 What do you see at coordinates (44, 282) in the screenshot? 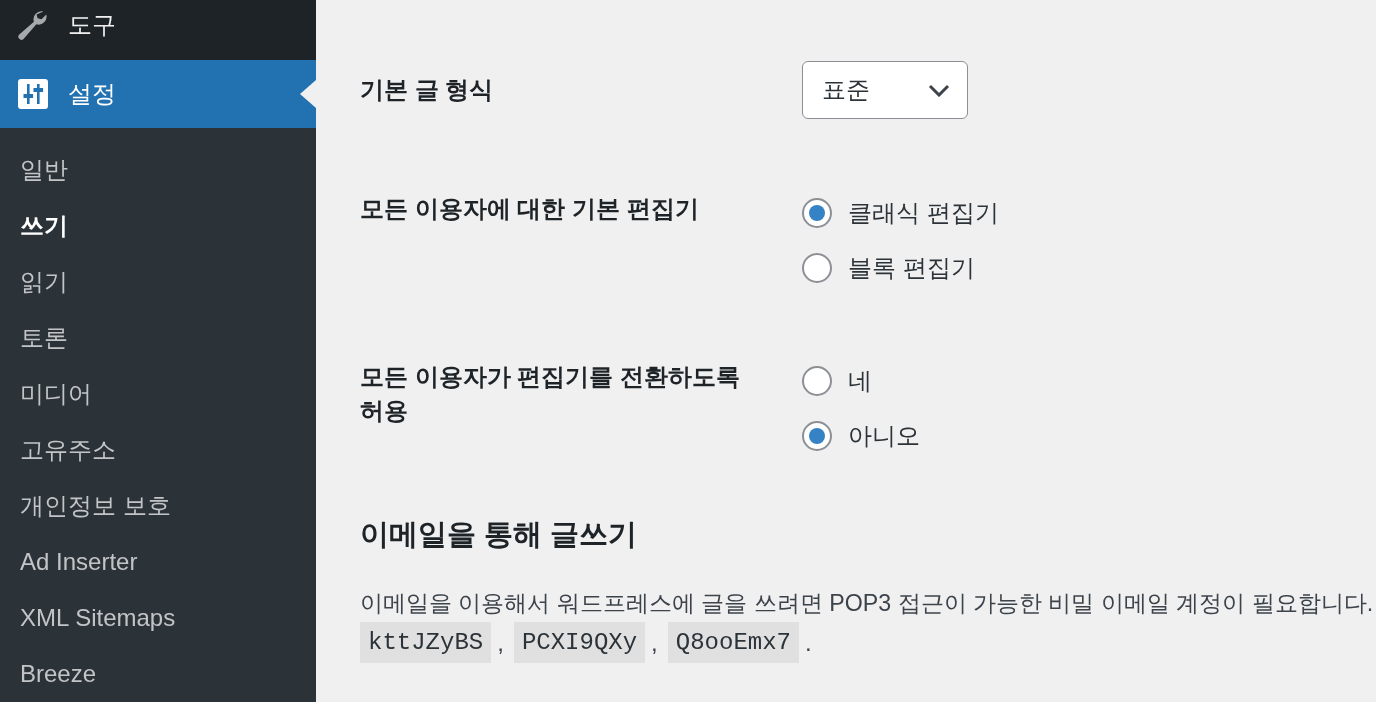
I see `submenu-item: 읽기` at bounding box center [44, 282].